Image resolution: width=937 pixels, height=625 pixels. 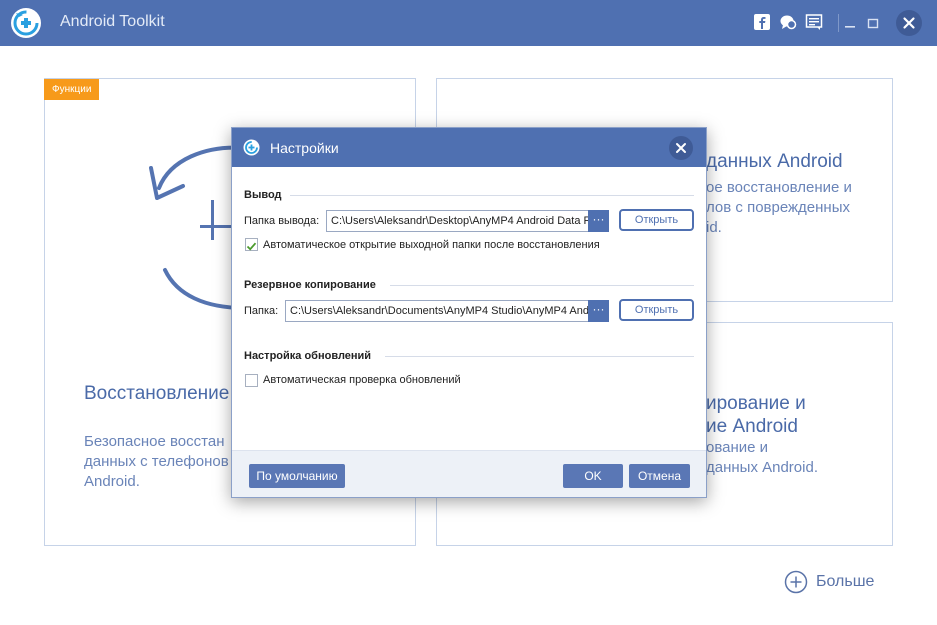 I want to click on close-button, so click(x=909, y=23).